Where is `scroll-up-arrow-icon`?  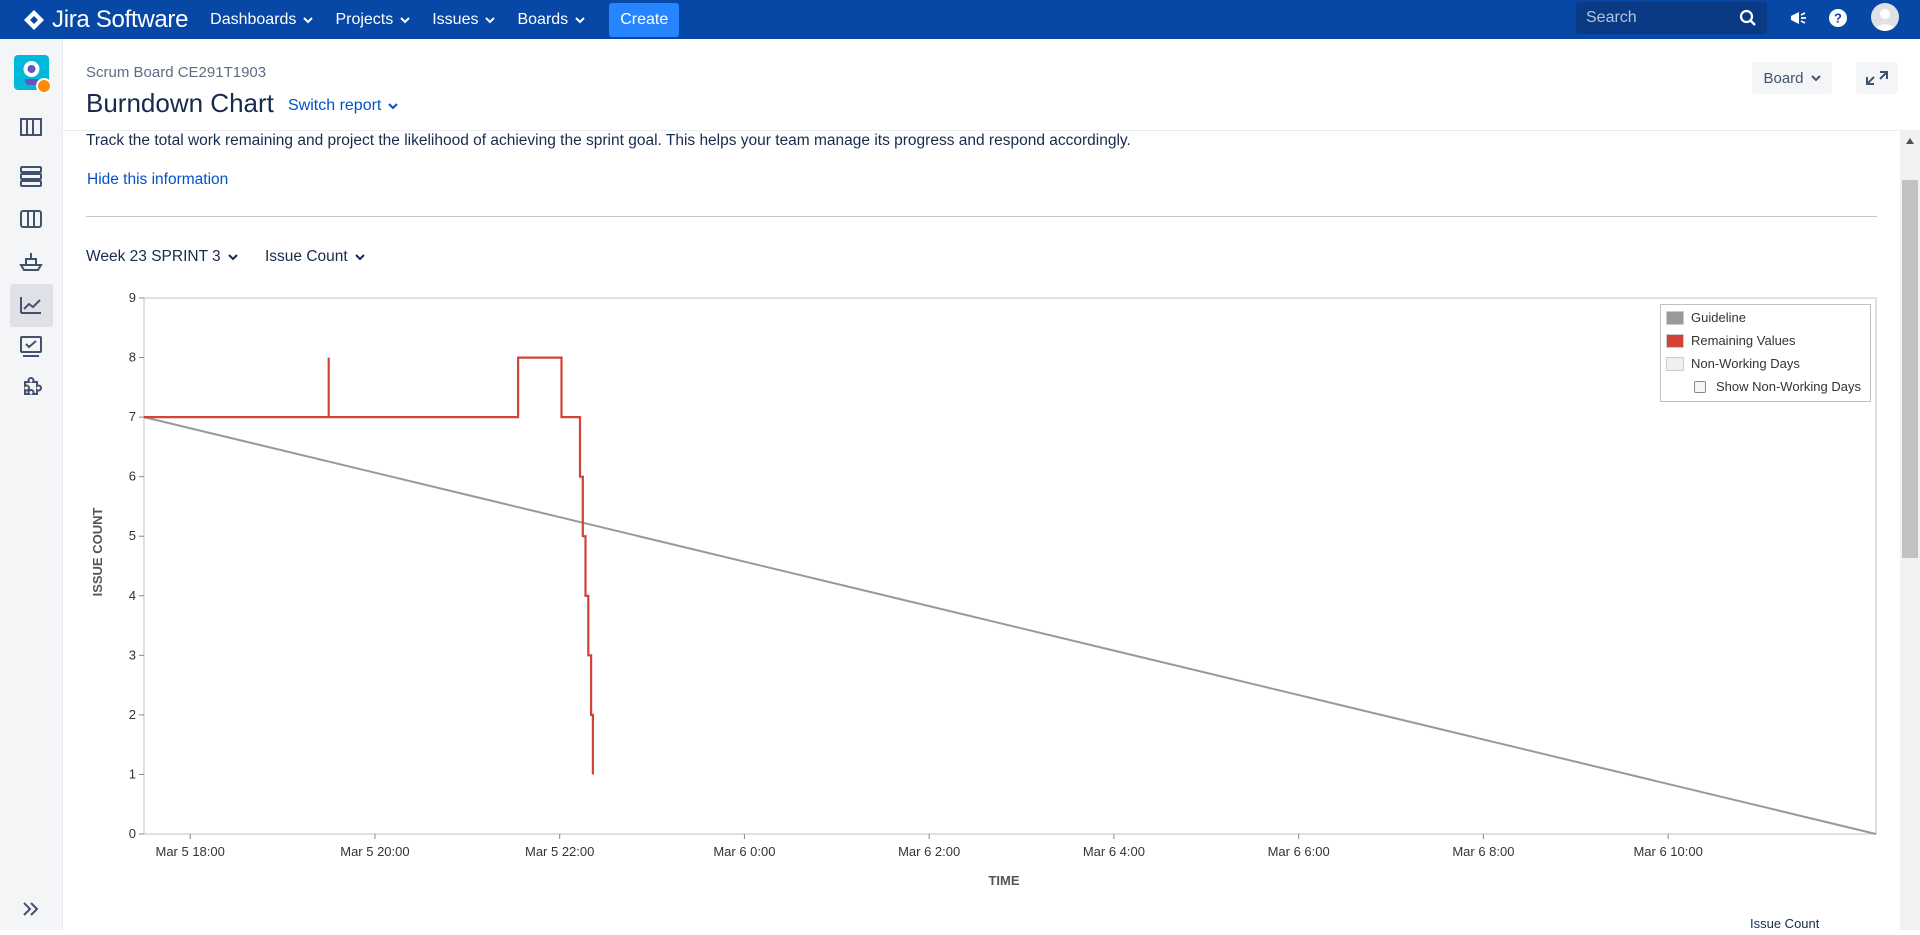
scroll-up-arrow-icon is located at coordinates (1910, 141).